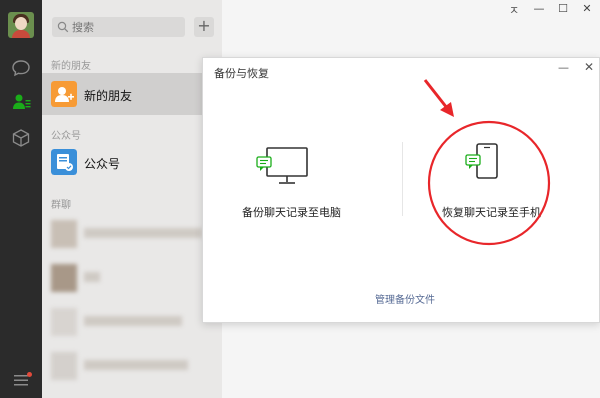 Image resolution: width=600 pixels, height=398 pixels. I want to click on divider, so click(402, 179).